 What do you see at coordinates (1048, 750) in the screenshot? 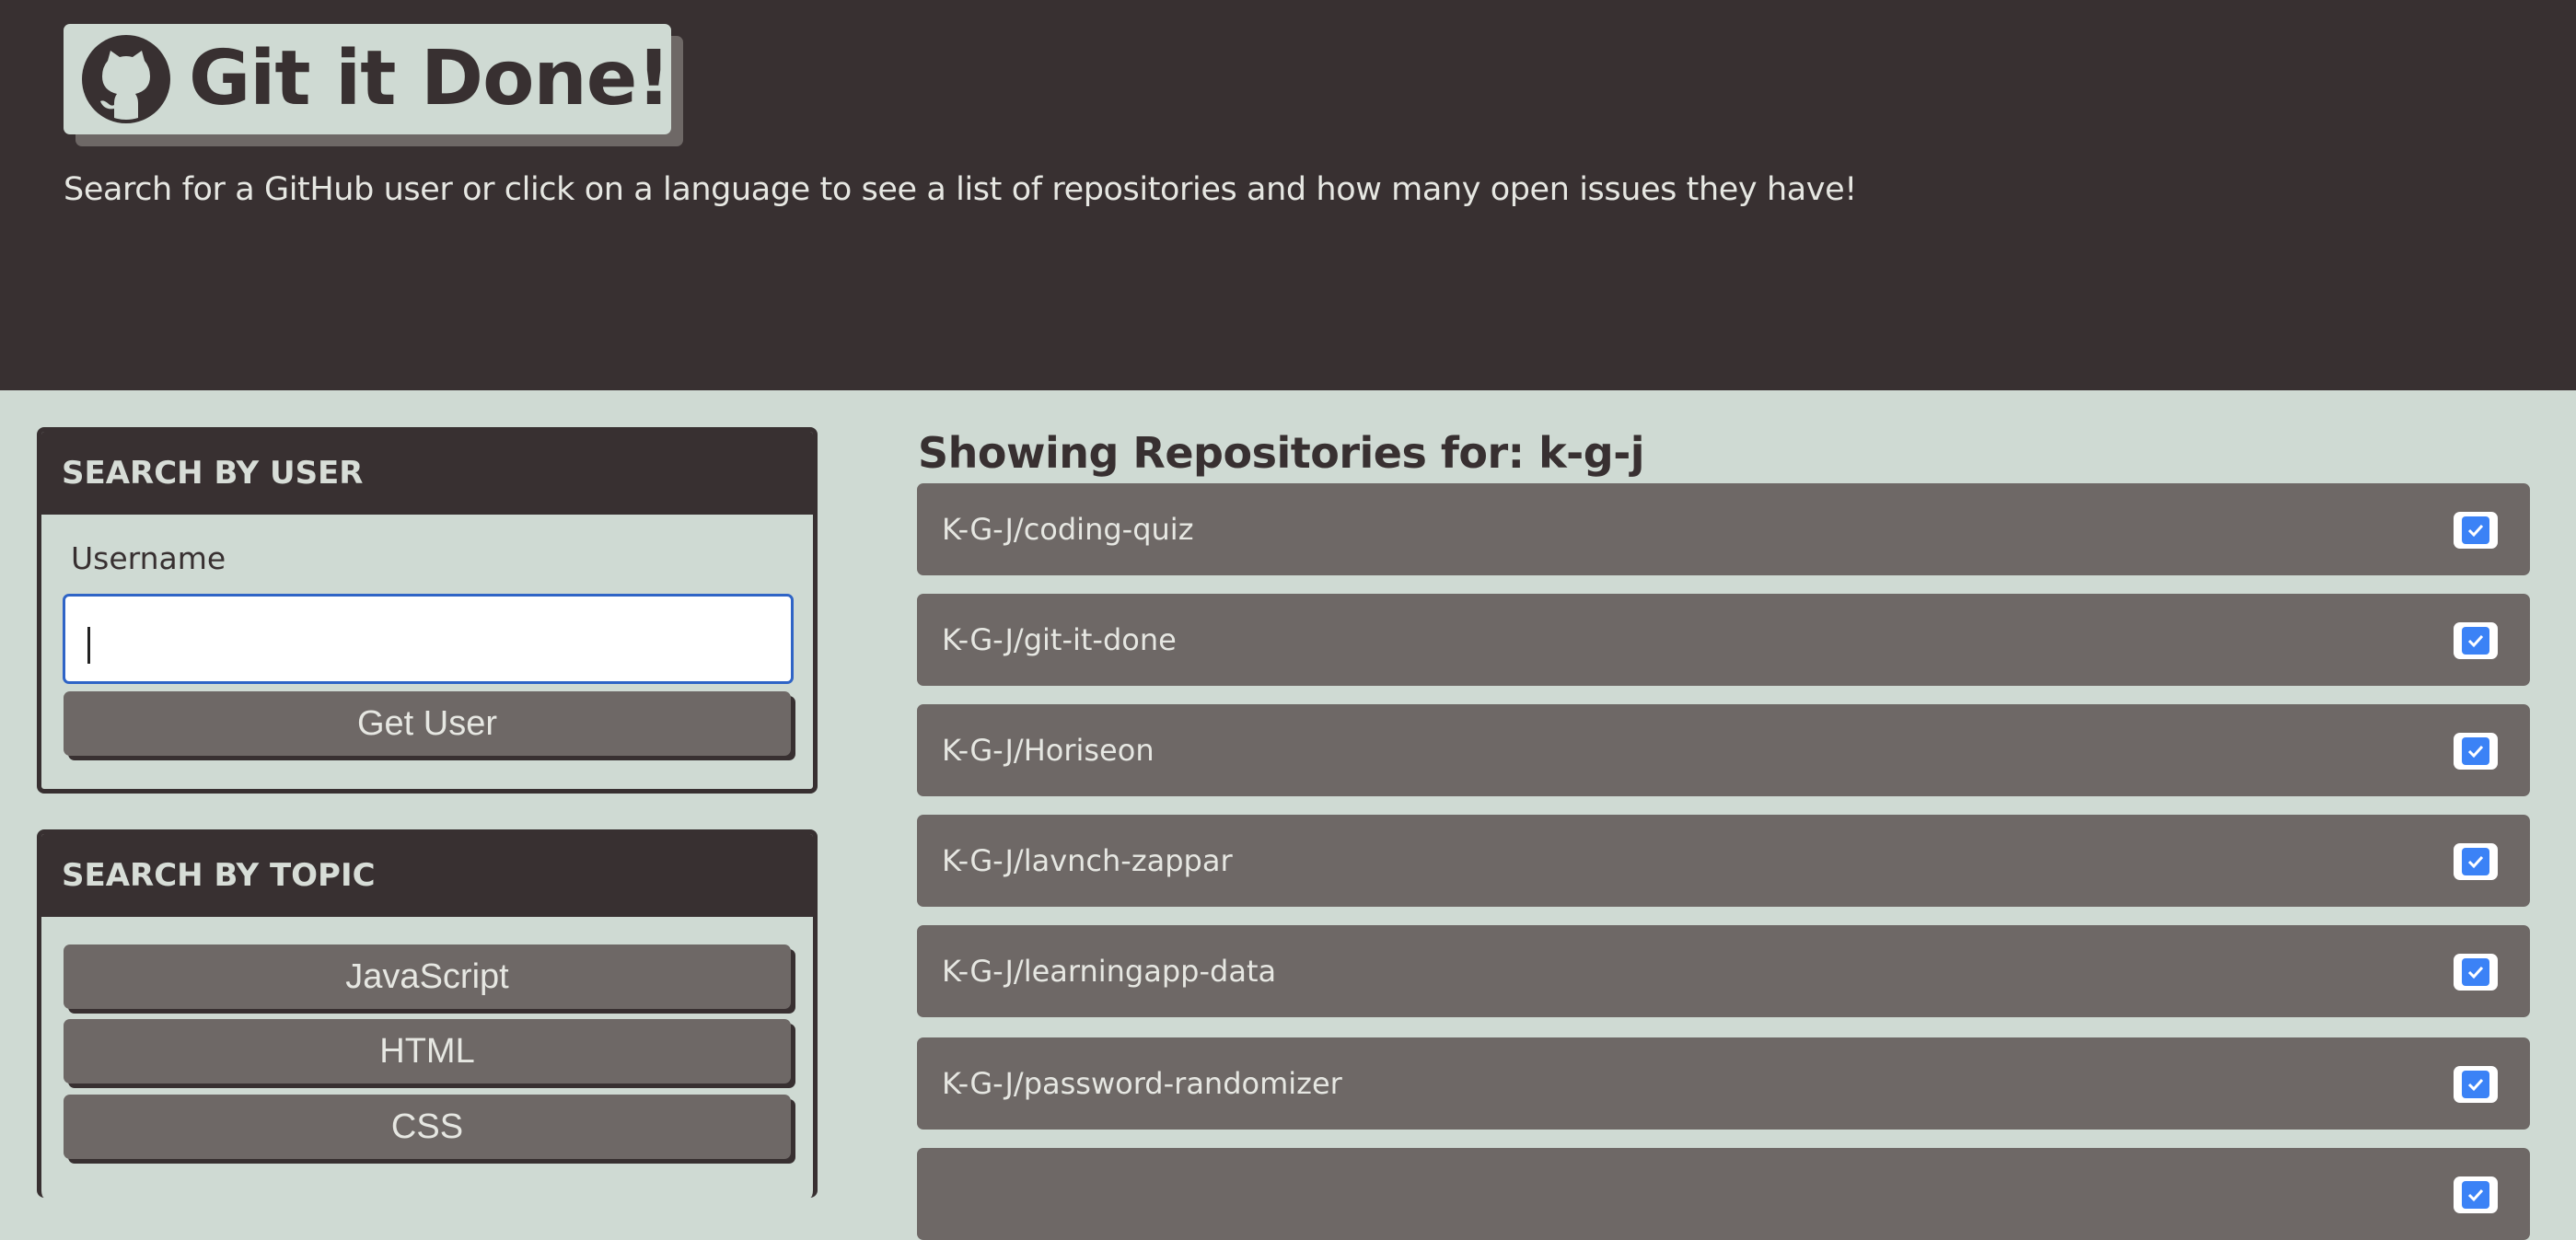
I see `repo-name: K-G-J/Horiseon` at bounding box center [1048, 750].